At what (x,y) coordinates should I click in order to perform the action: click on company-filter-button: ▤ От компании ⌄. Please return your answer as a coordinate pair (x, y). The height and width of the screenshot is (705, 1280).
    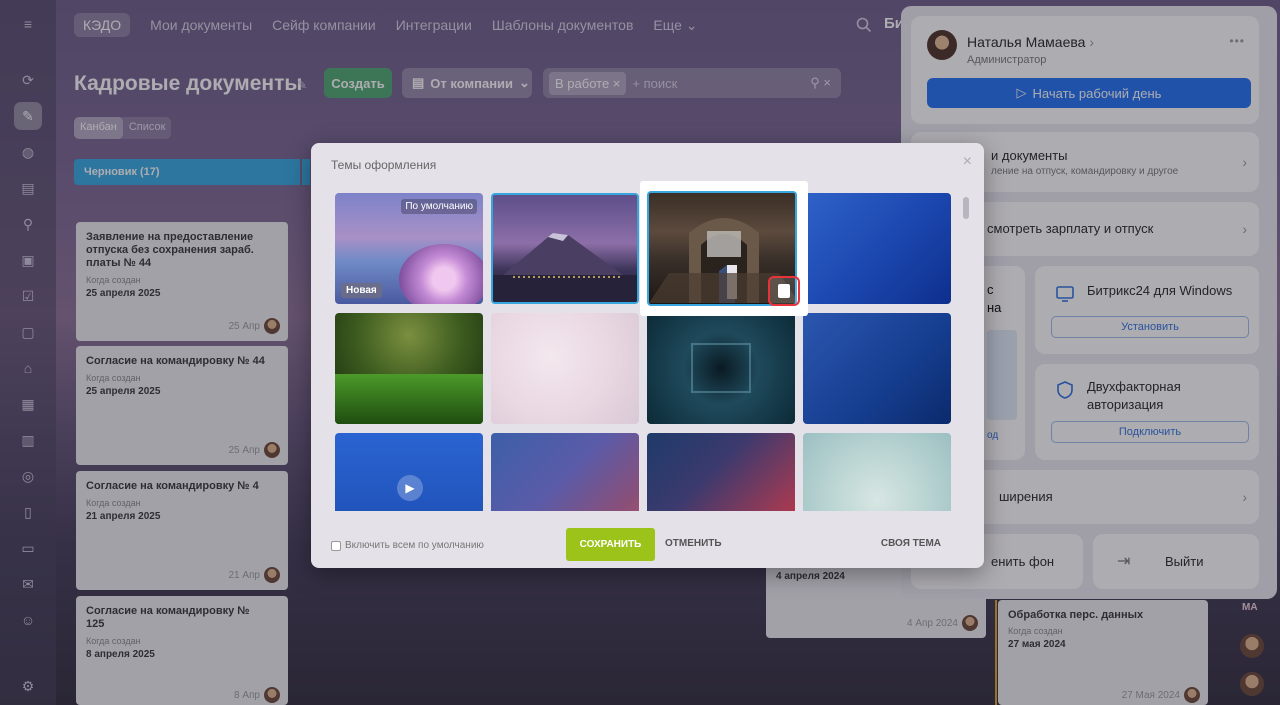
    Looking at the image, I should click on (467, 83).